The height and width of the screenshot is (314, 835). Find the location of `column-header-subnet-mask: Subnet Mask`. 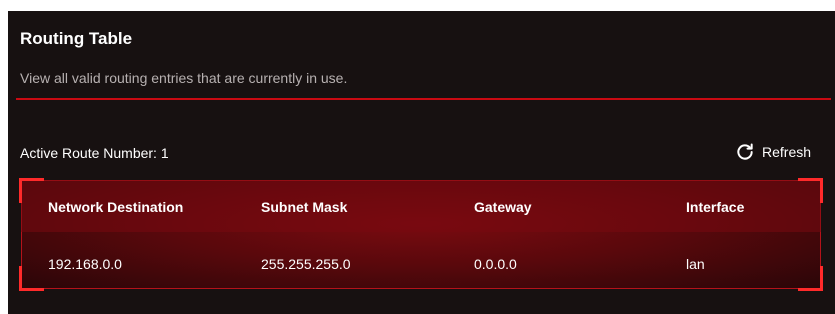

column-header-subnet-mask: Subnet Mask is located at coordinates (304, 207).